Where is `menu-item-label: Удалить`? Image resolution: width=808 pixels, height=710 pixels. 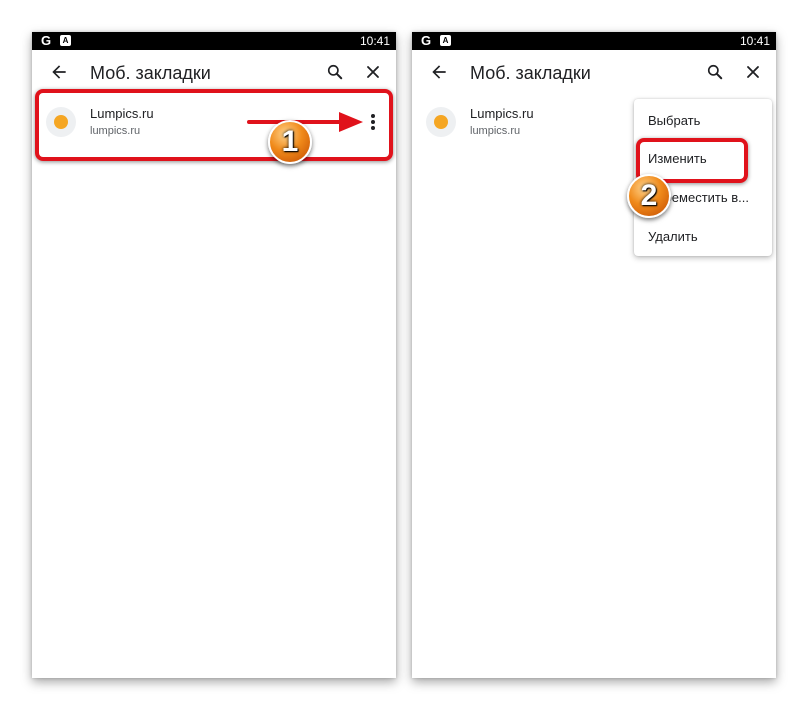 menu-item-label: Удалить is located at coordinates (673, 236).